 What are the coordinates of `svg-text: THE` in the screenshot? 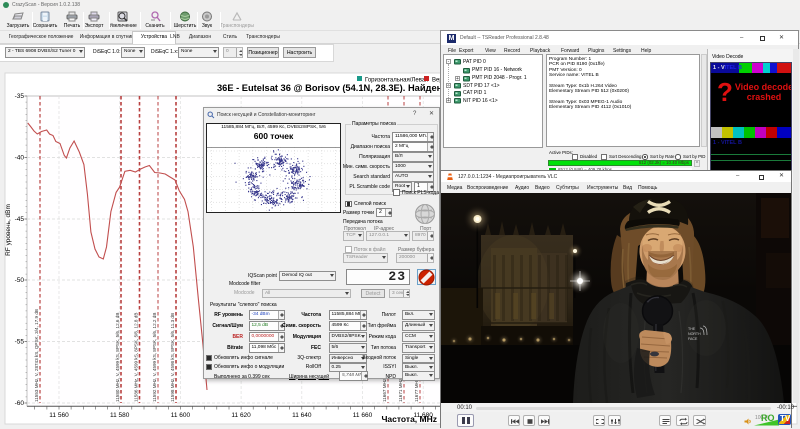 It's located at (692, 329).